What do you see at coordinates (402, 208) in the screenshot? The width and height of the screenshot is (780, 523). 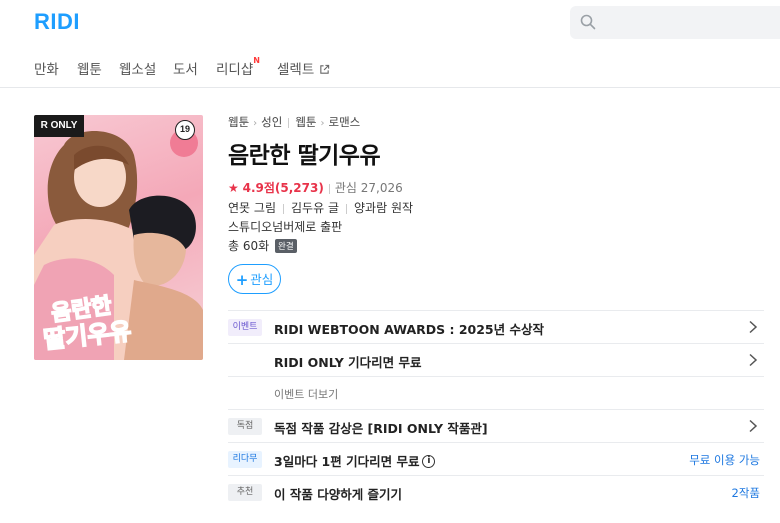 I see `author-role: 원작` at bounding box center [402, 208].